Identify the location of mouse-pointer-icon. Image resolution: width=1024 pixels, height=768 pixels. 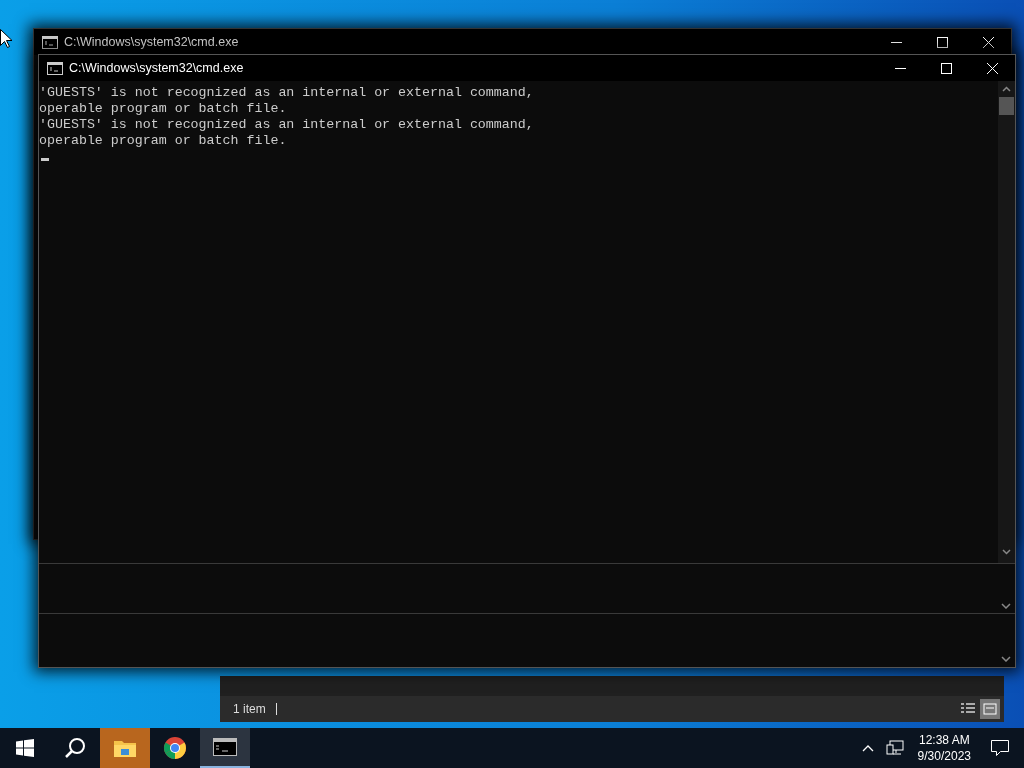
(6, 38).